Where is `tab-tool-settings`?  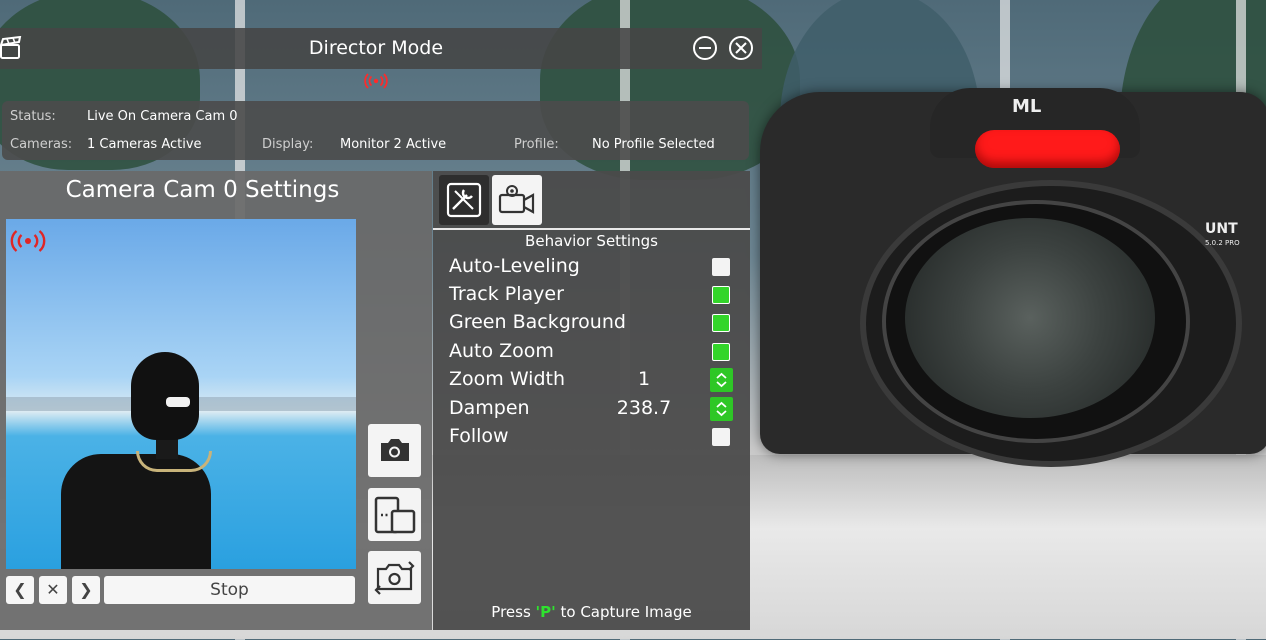 tab-tool-settings is located at coordinates (464, 200).